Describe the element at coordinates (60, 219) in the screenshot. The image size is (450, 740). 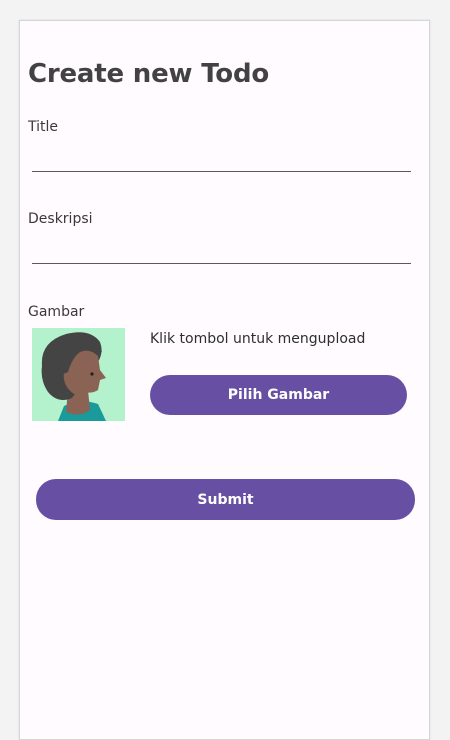
I see `description-label: Deskripsi` at that location.